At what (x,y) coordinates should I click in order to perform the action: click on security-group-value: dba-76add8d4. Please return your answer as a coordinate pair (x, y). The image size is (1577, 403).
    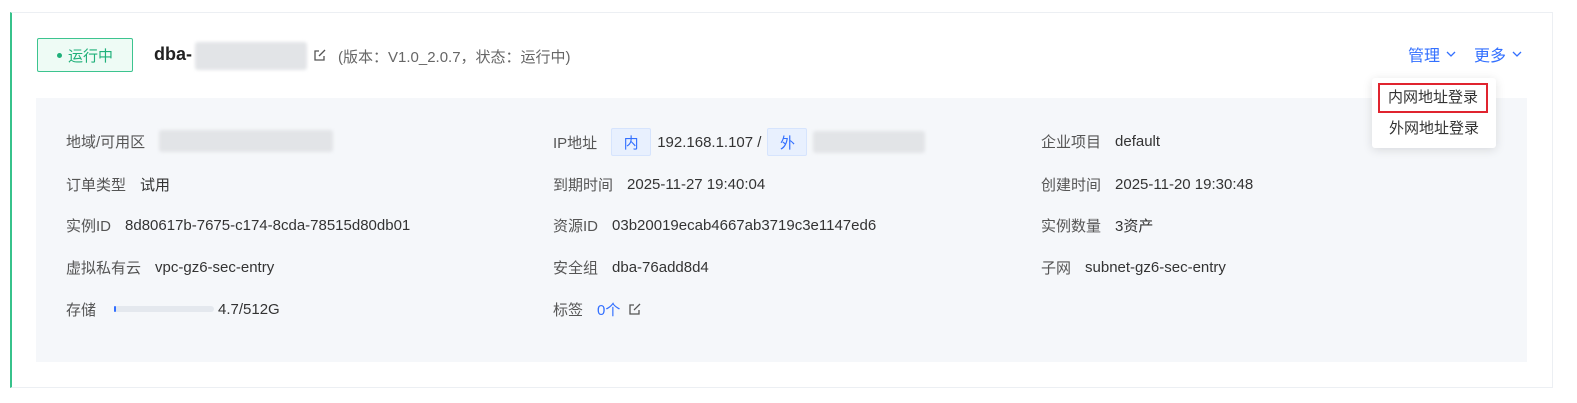
    Looking at the image, I should click on (660, 267).